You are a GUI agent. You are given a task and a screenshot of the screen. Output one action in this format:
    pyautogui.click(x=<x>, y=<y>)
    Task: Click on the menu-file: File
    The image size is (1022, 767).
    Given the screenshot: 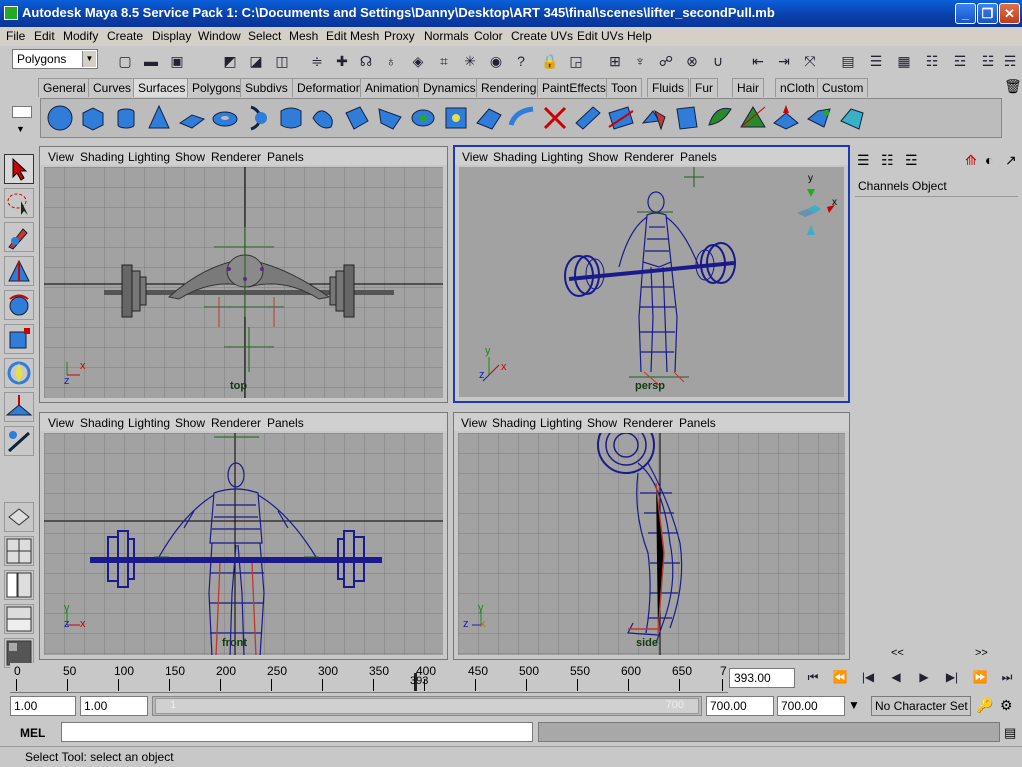 What is the action you would take?
    pyautogui.click(x=15, y=36)
    